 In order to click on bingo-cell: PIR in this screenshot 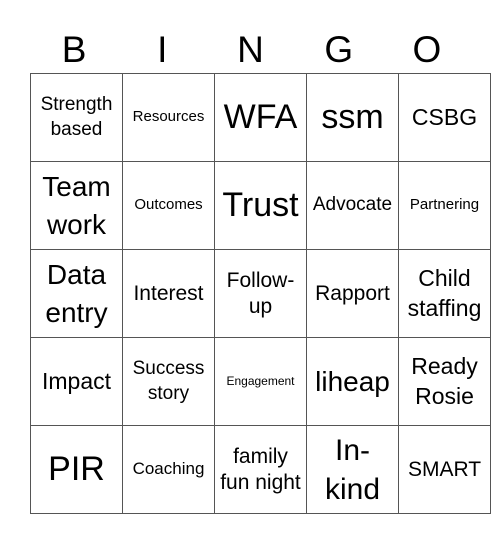, I will do `click(76, 469)`.